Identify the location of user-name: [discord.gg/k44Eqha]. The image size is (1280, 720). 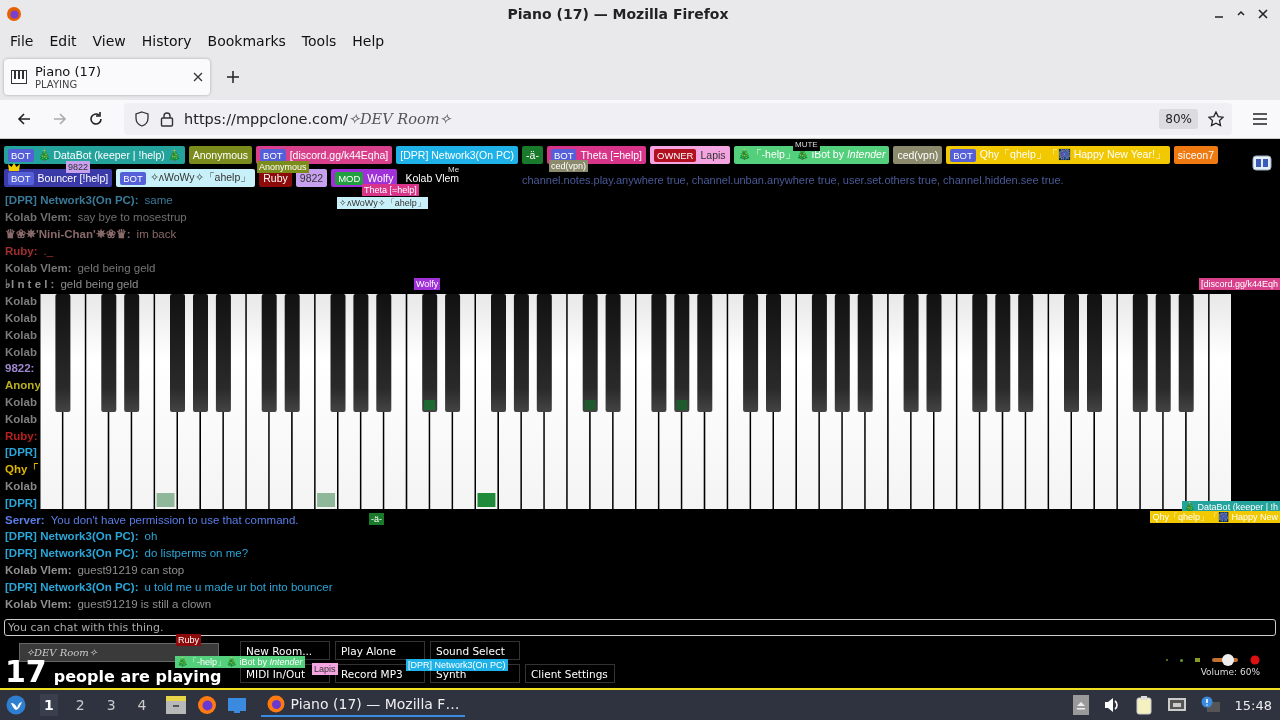
(339, 155).